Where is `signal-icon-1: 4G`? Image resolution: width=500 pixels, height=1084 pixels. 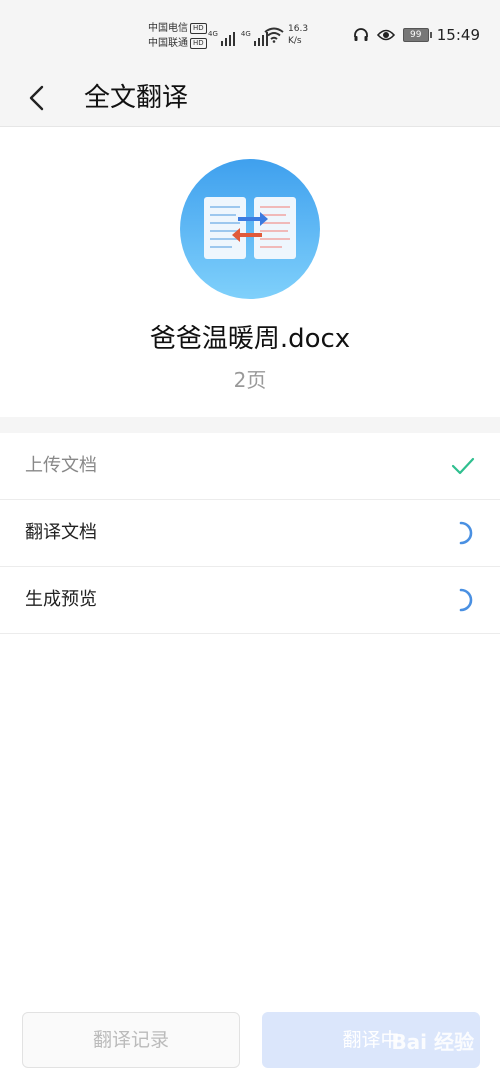 signal-icon-1: 4G is located at coordinates (221, 38).